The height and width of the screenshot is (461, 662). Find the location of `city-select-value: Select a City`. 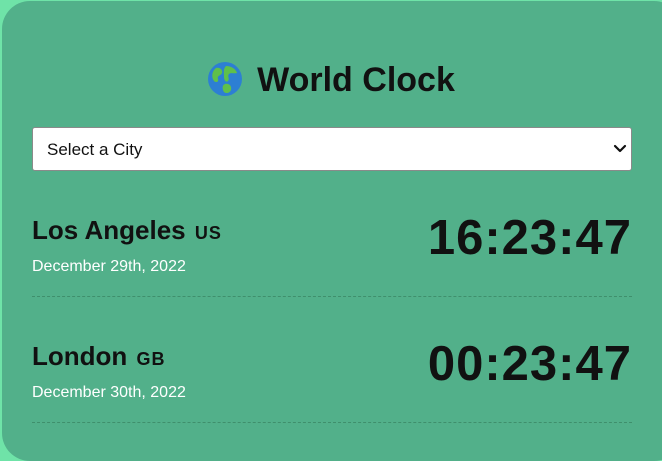

city-select-value: Select a City is located at coordinates (95, 149).